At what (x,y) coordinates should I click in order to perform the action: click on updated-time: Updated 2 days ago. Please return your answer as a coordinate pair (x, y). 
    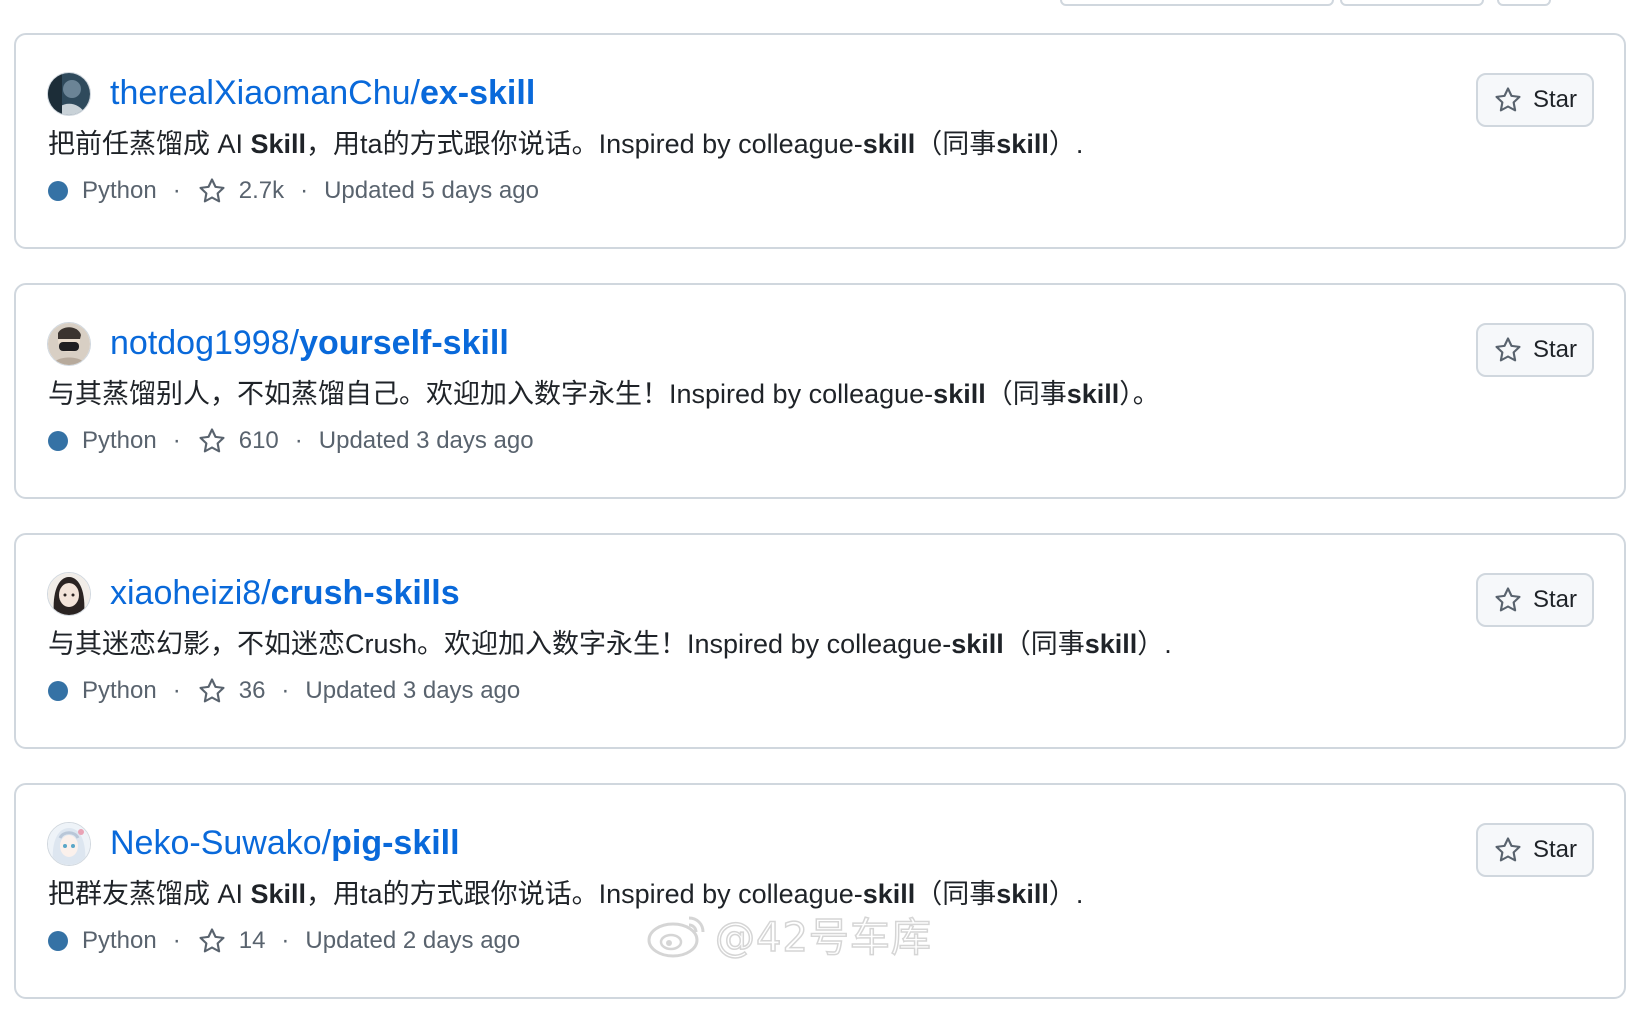
    Looking at the image, I should click on (413, 940).